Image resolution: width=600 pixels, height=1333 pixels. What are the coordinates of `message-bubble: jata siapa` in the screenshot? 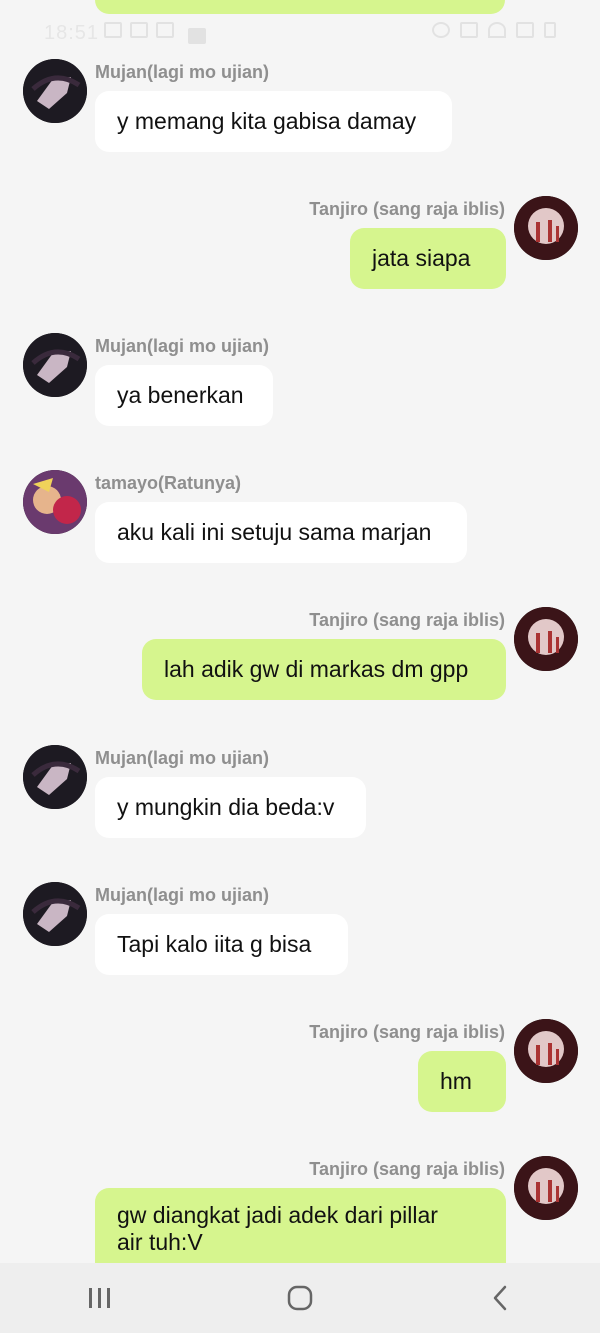 It's located at (428, 258).